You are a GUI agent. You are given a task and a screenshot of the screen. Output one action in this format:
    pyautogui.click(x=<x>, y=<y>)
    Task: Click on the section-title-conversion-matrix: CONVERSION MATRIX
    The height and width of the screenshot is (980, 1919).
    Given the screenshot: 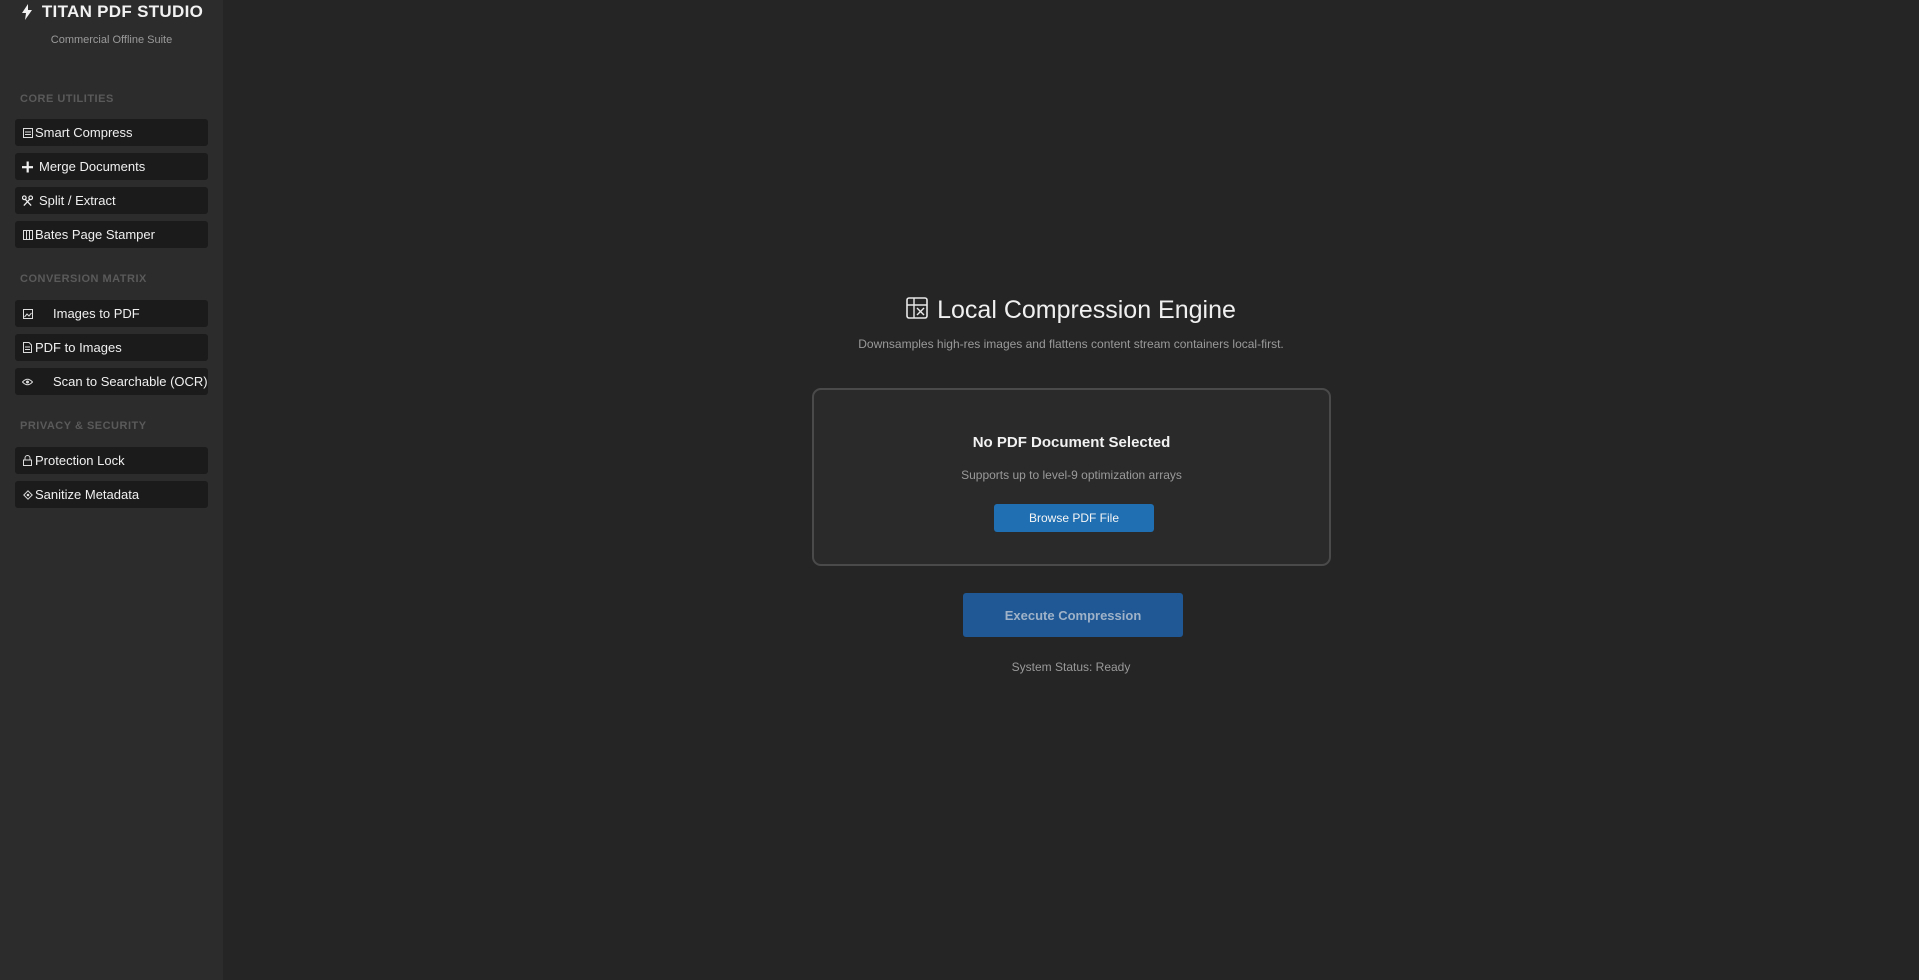 What is the action you would take?
    pyautogui.click(x=83, y=279)
    